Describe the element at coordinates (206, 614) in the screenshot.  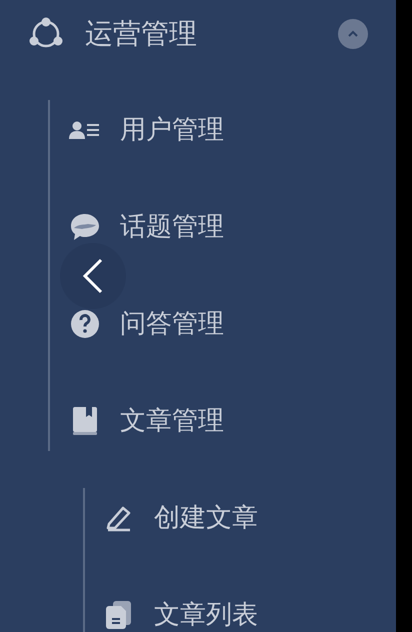
I see `submenu-item: 文章列表` at that location.